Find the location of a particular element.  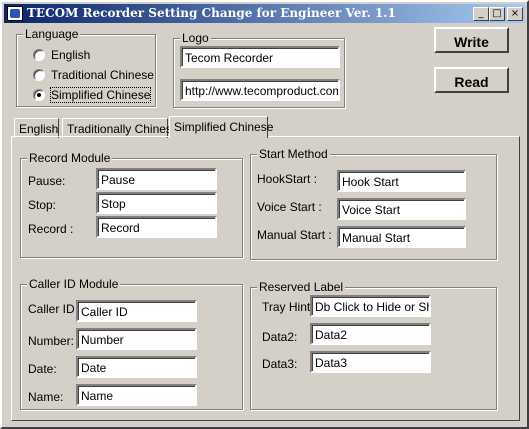

read-button: Read is located at coordinates (471, 80).